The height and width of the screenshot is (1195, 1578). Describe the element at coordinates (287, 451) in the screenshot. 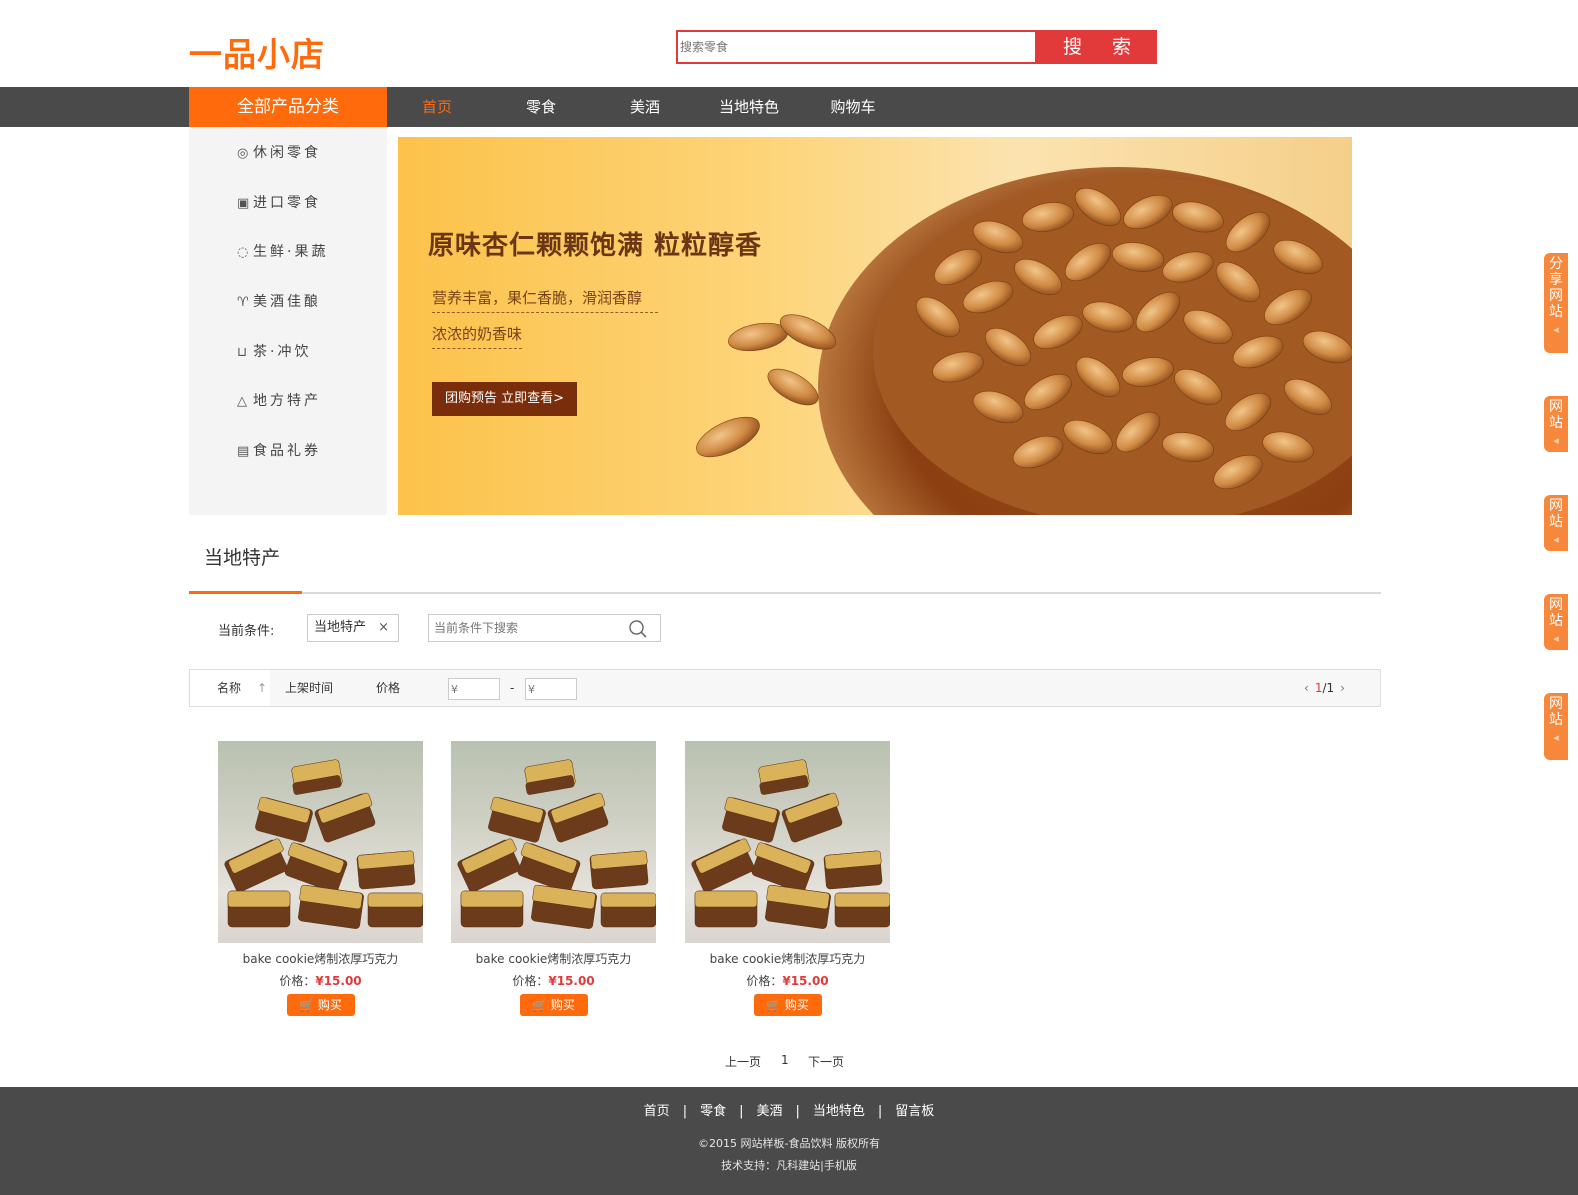

I see `sidebar-item-label: 食品礼券` at that location.